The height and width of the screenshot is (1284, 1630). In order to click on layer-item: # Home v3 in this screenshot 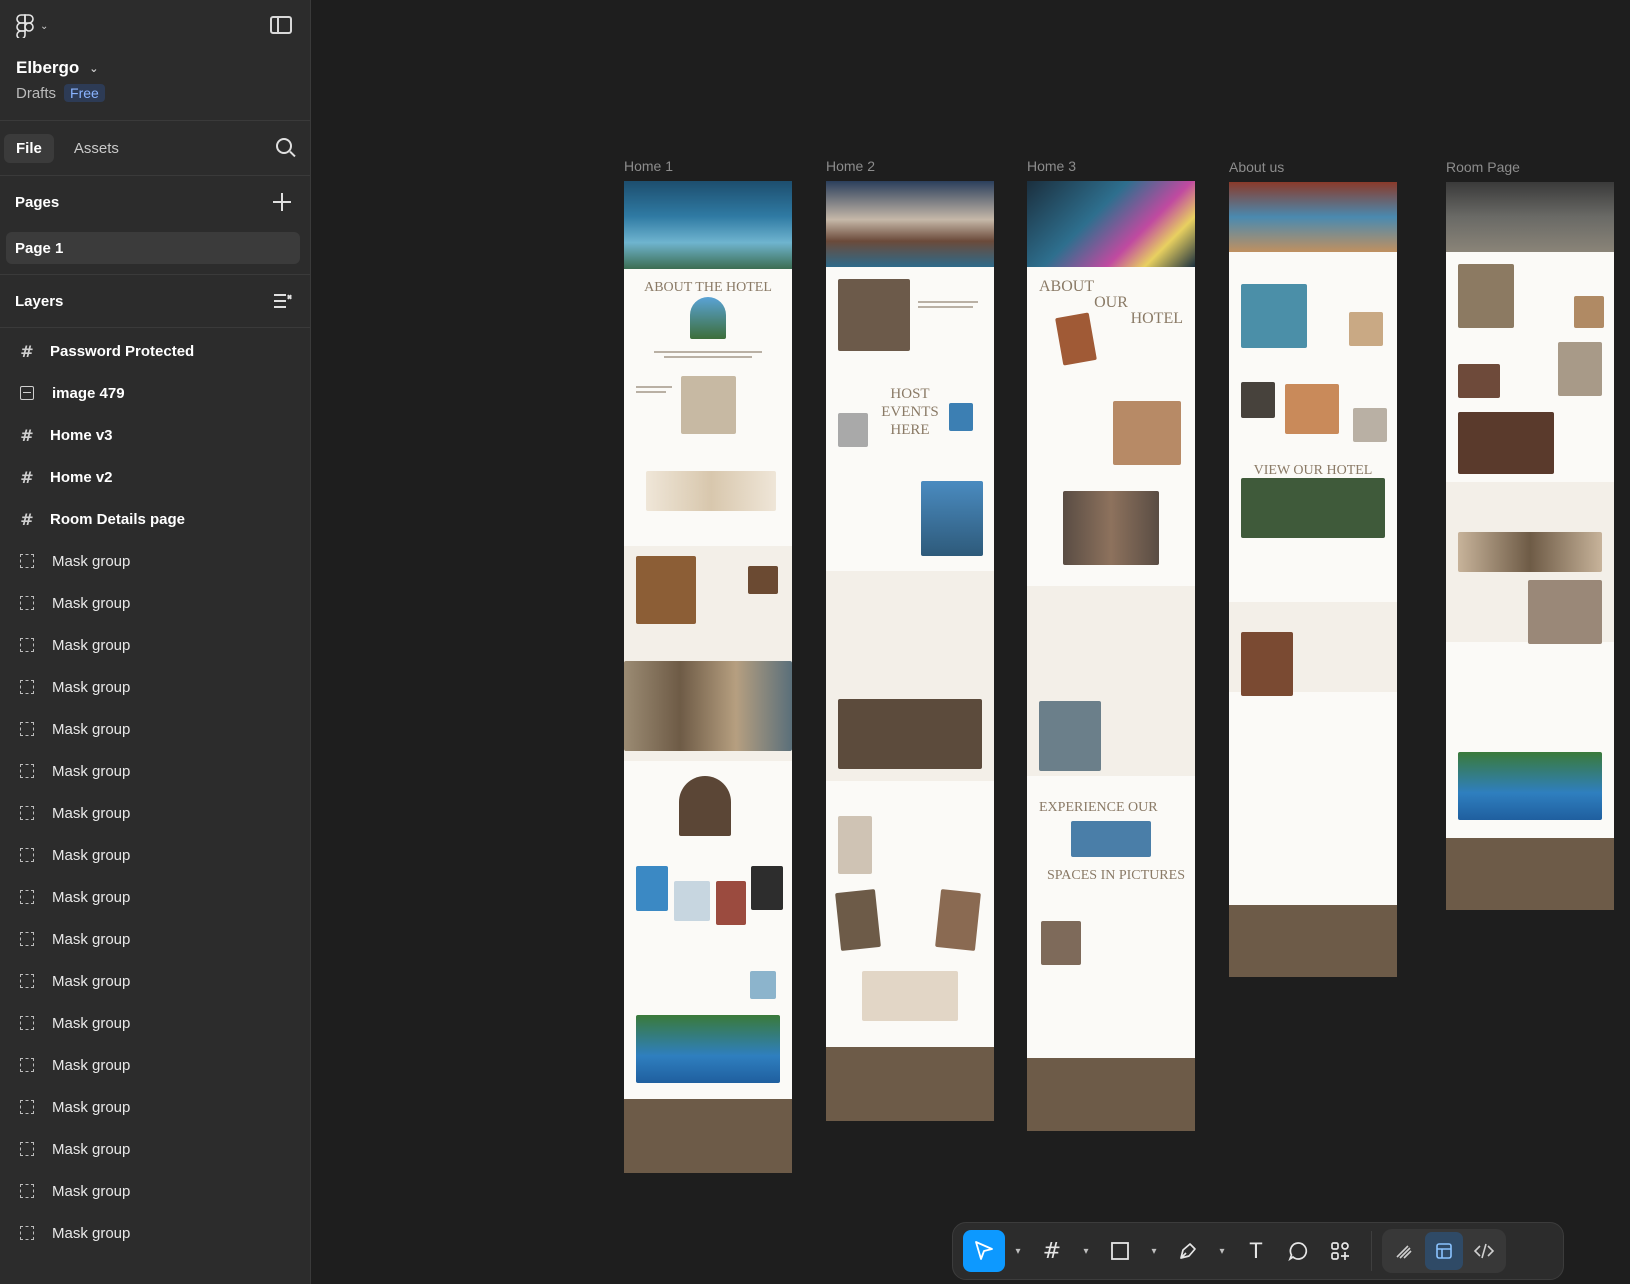, I will do `click(155, 435)`.